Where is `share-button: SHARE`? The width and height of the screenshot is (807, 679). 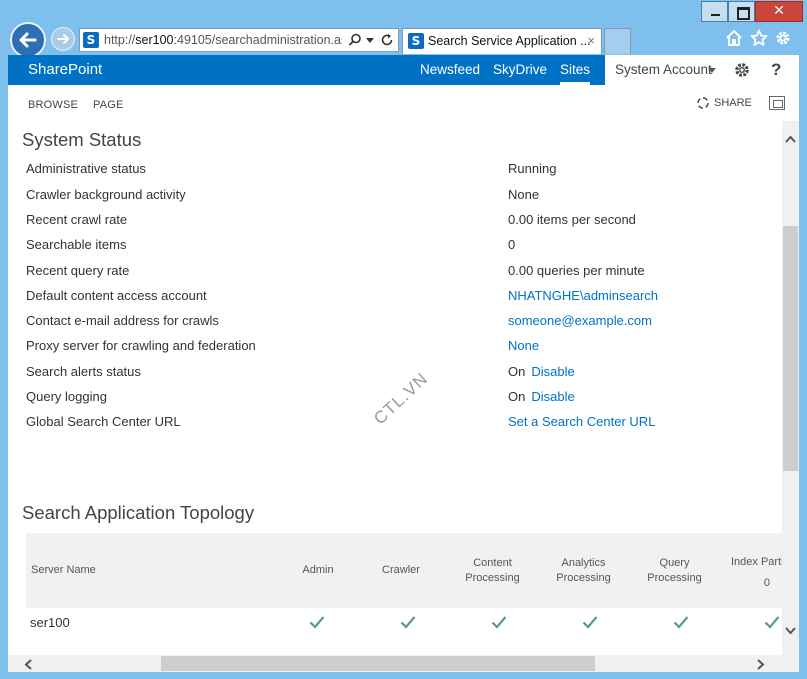
share-button: SHARE is located at coordinates (724, 103).